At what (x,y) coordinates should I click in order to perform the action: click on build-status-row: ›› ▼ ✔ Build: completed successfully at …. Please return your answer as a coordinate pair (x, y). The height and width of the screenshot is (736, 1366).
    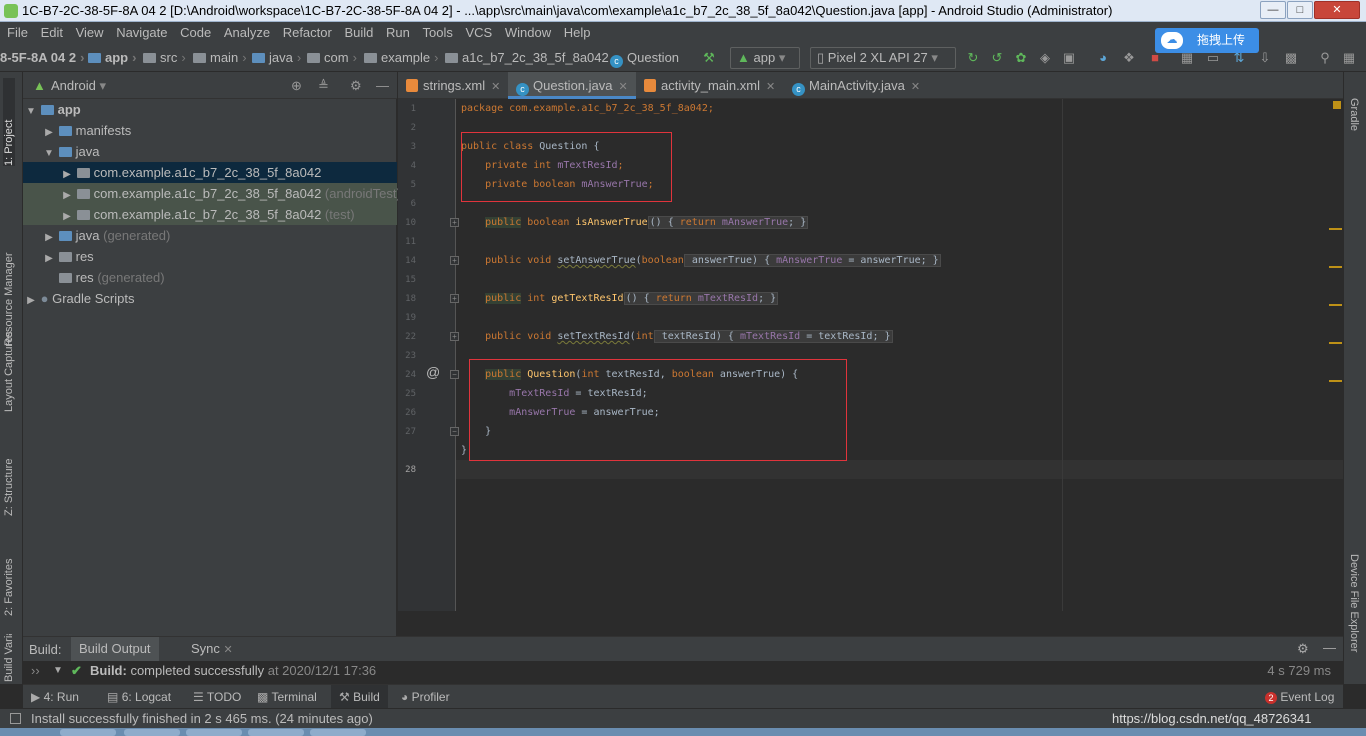
    Looking at the image, I should click on (683, 673).